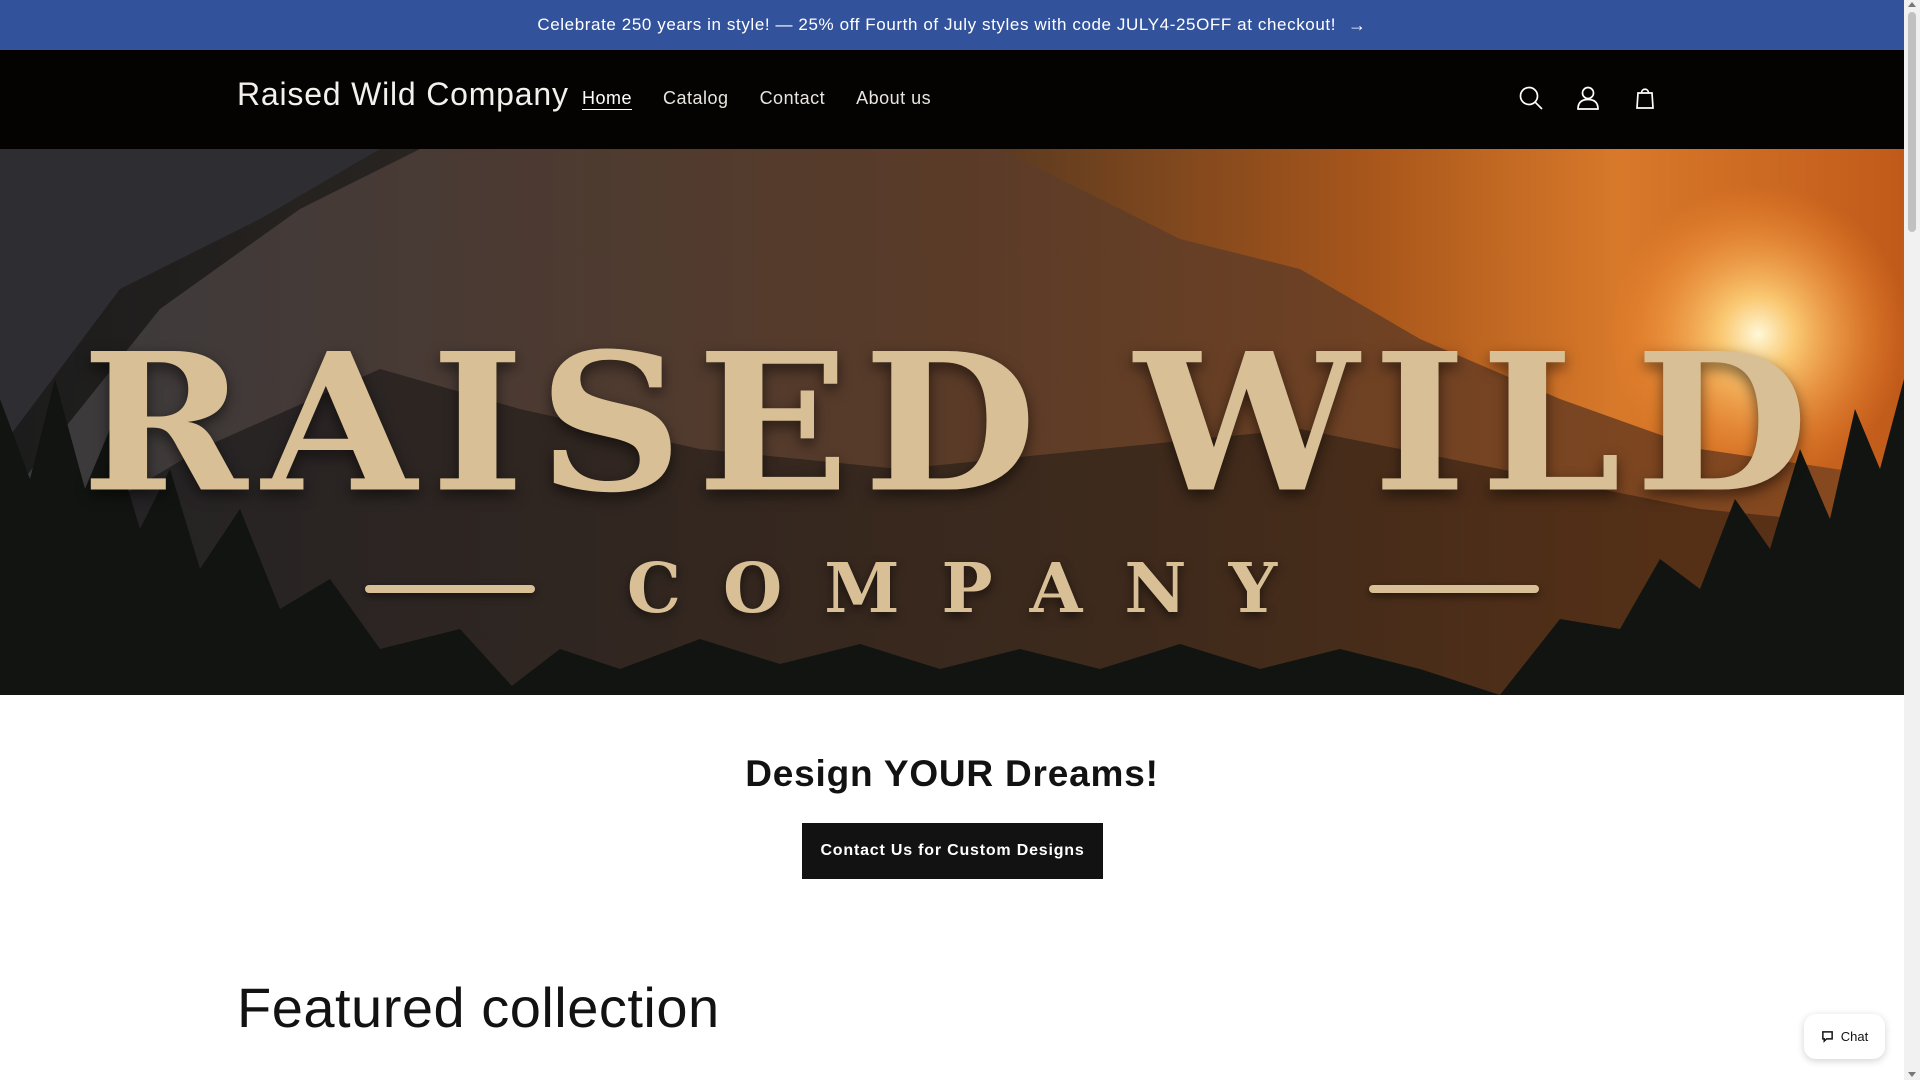  I want to click on cart-icon, so click(1645, 98).